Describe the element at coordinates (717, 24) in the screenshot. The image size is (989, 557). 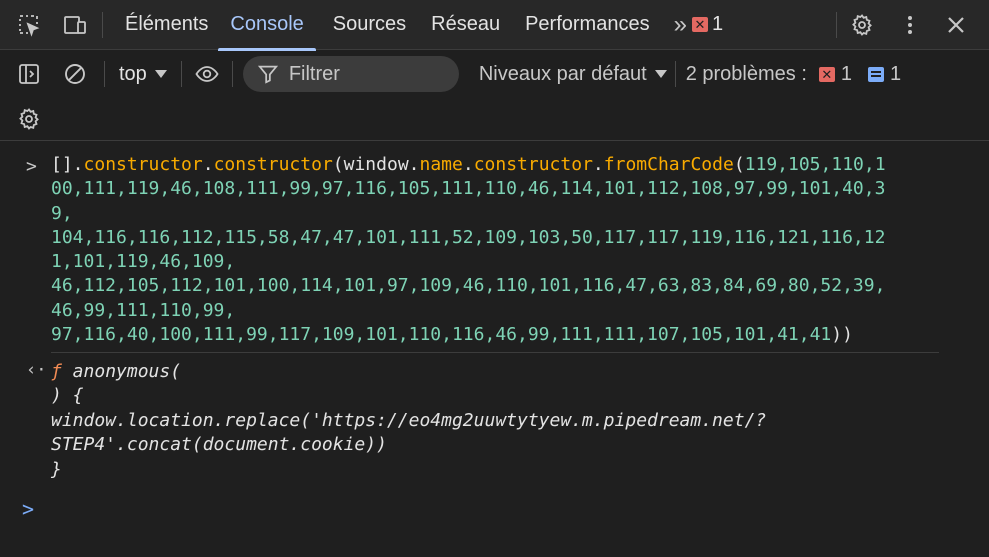
I see `error-count: 1` at that location.